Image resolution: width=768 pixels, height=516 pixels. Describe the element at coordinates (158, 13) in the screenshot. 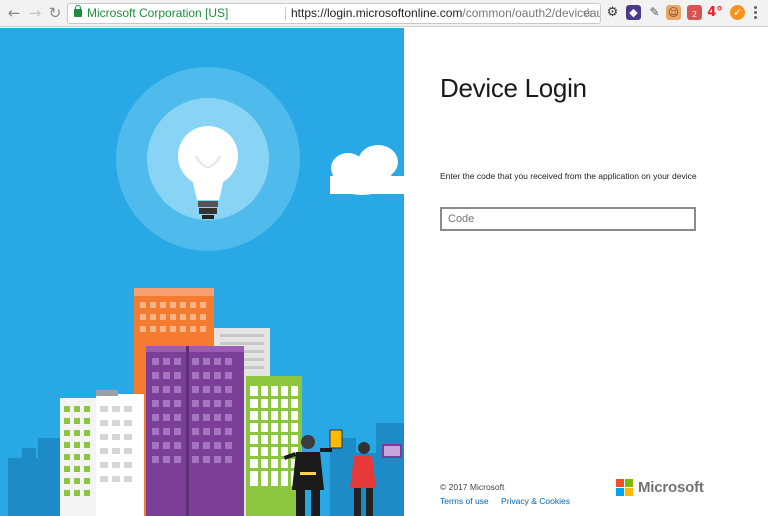

I see `secure-origin-label: Microsoft Corporation [US]` at that location.